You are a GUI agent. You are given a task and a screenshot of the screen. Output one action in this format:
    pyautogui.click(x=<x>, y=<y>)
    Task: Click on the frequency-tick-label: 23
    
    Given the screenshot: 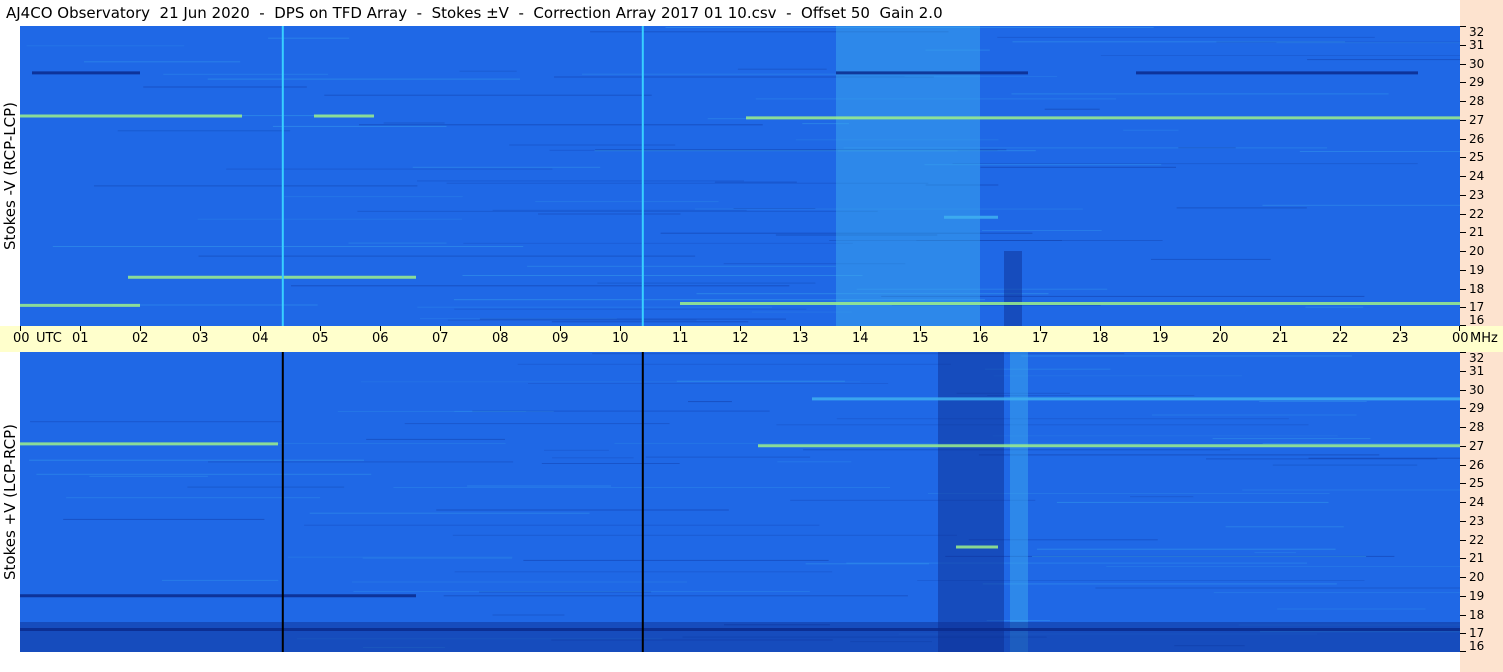 What is the action you would take?
    pyautogui.click(x=1477, y=520)
    